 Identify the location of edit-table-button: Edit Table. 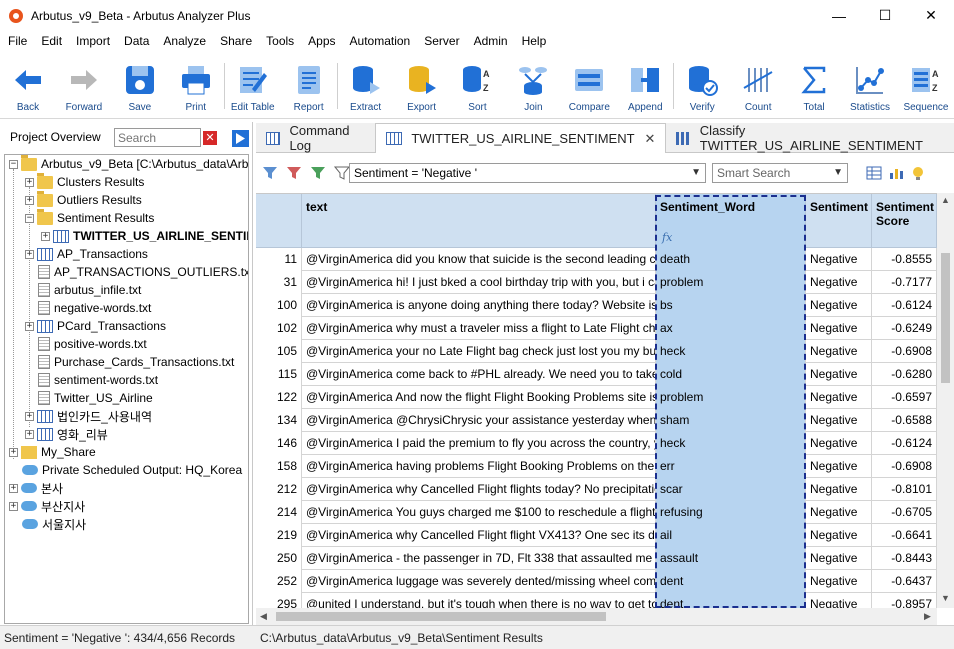
(253, 85).